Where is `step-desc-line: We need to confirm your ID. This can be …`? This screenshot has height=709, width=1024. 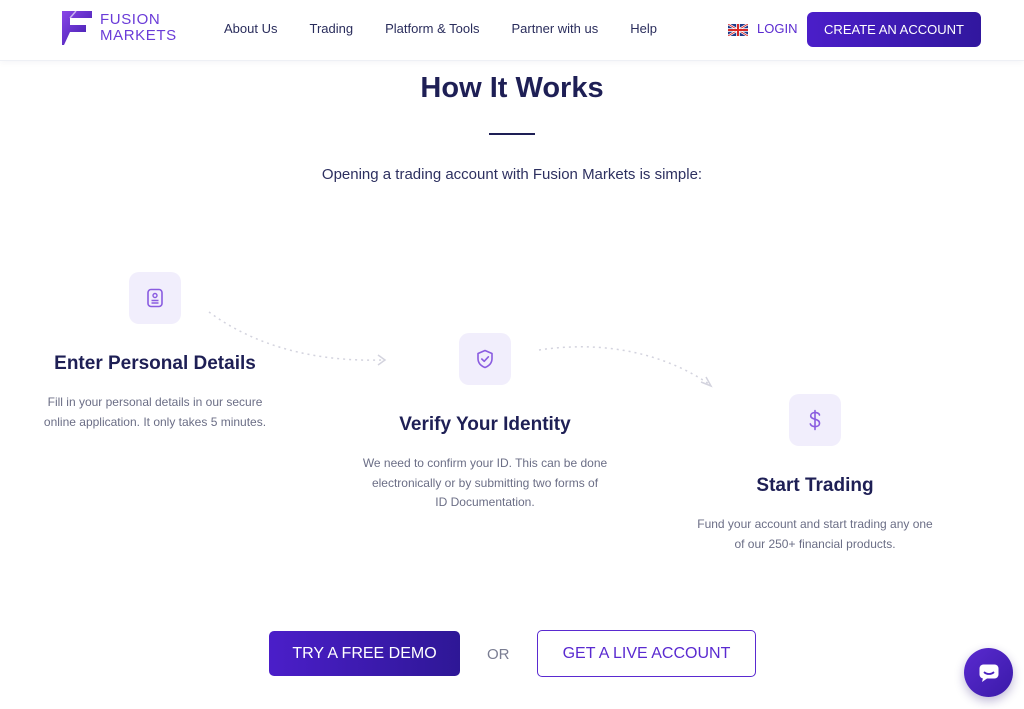
step-desc-line: We need to confirm your ID. This can be … is located at coordinates (485, 463).